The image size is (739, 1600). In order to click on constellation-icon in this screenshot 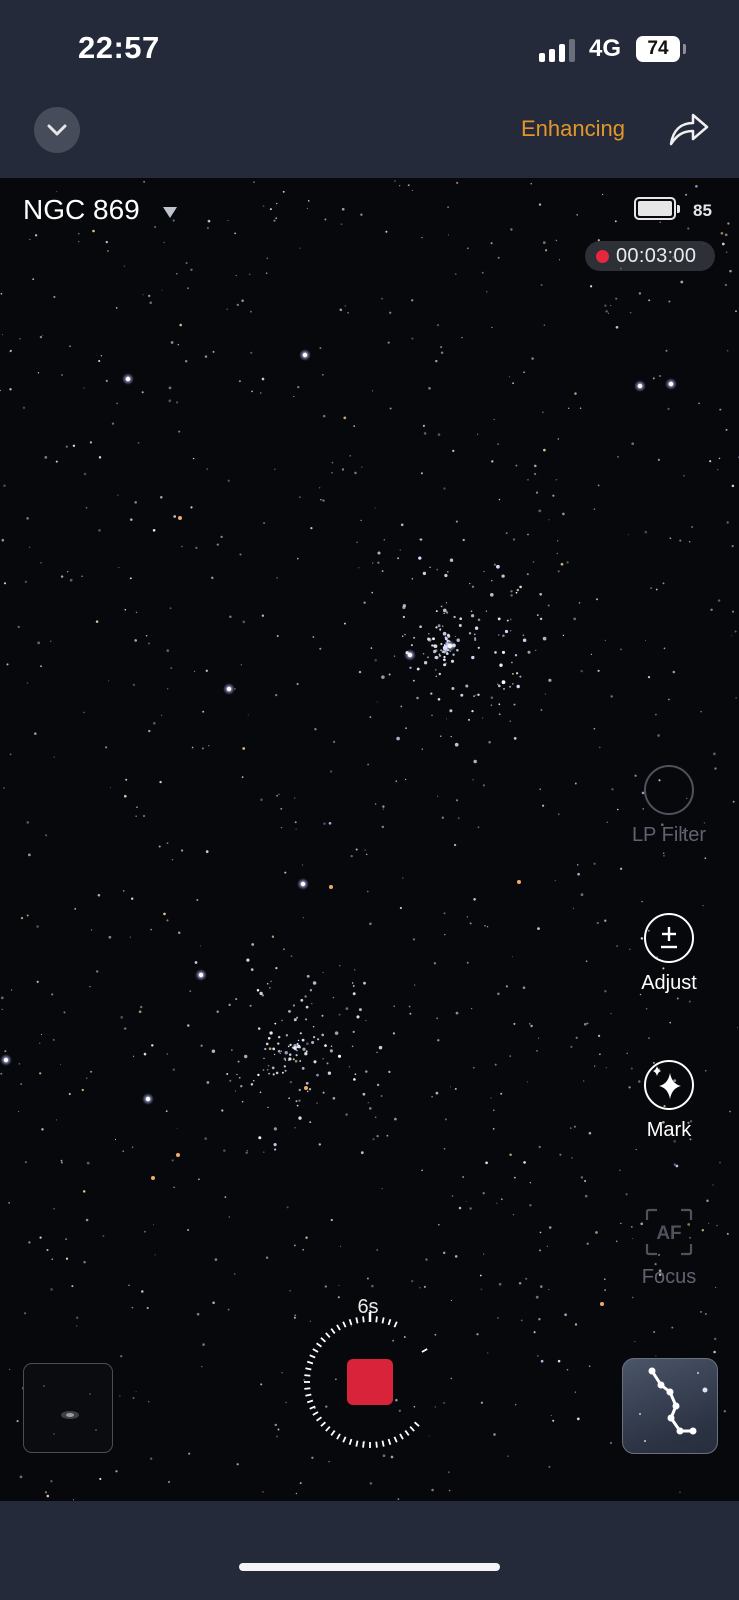, I will do `click(673, 1404)`.